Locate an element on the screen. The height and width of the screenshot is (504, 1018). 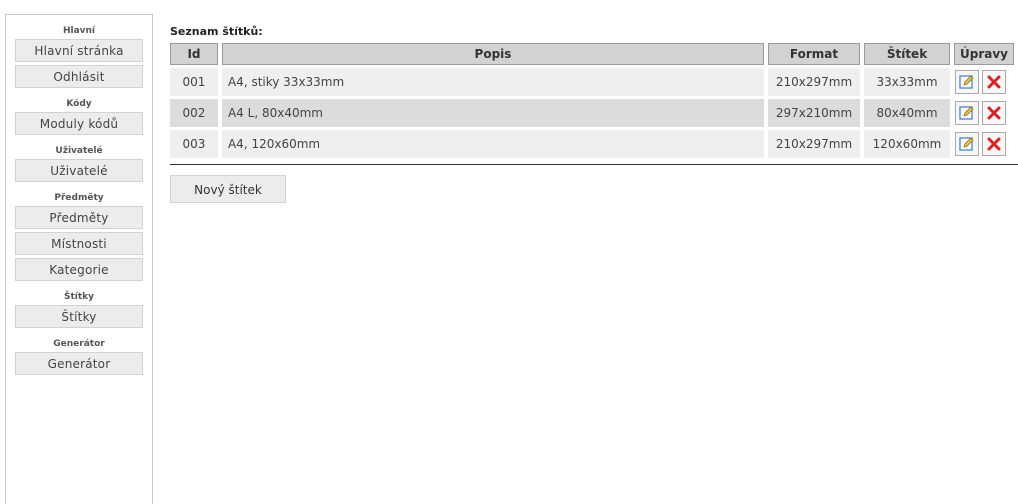
sidebar-item-mistnosti: Místnosti is located at coordinates (79, 243).